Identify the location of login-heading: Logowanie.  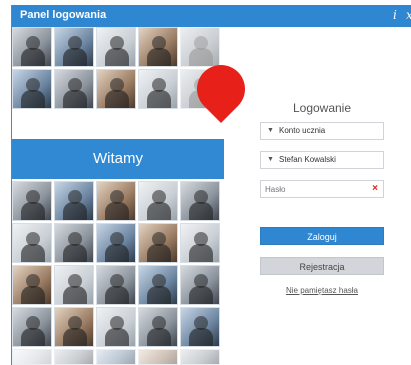
(322, 108).